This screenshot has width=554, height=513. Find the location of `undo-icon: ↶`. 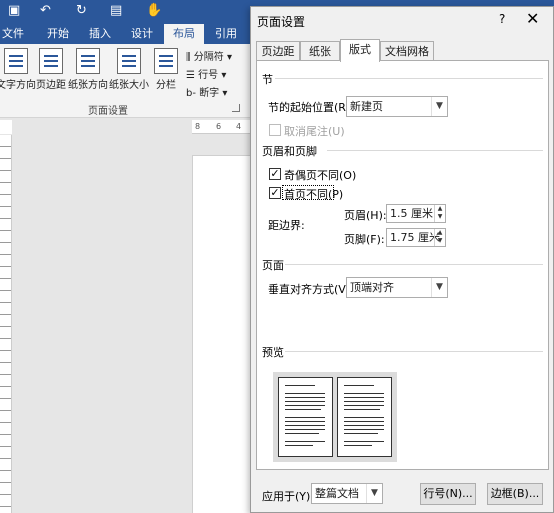

undo-icon: ↶ is located at coordinates (45, 11).